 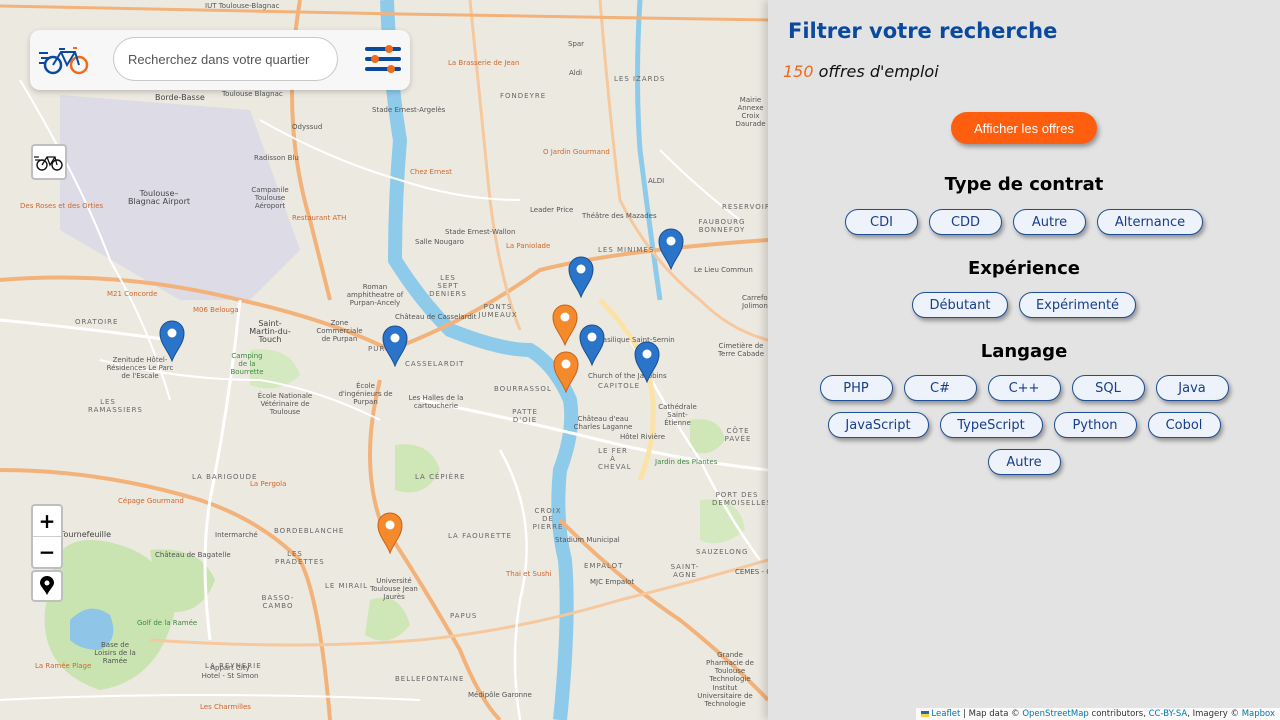 What do you see at coordinates (878, 425) in the screenshot?
I see `filter-chip-javascript: JavaScript` at bounding box center [878, 425].